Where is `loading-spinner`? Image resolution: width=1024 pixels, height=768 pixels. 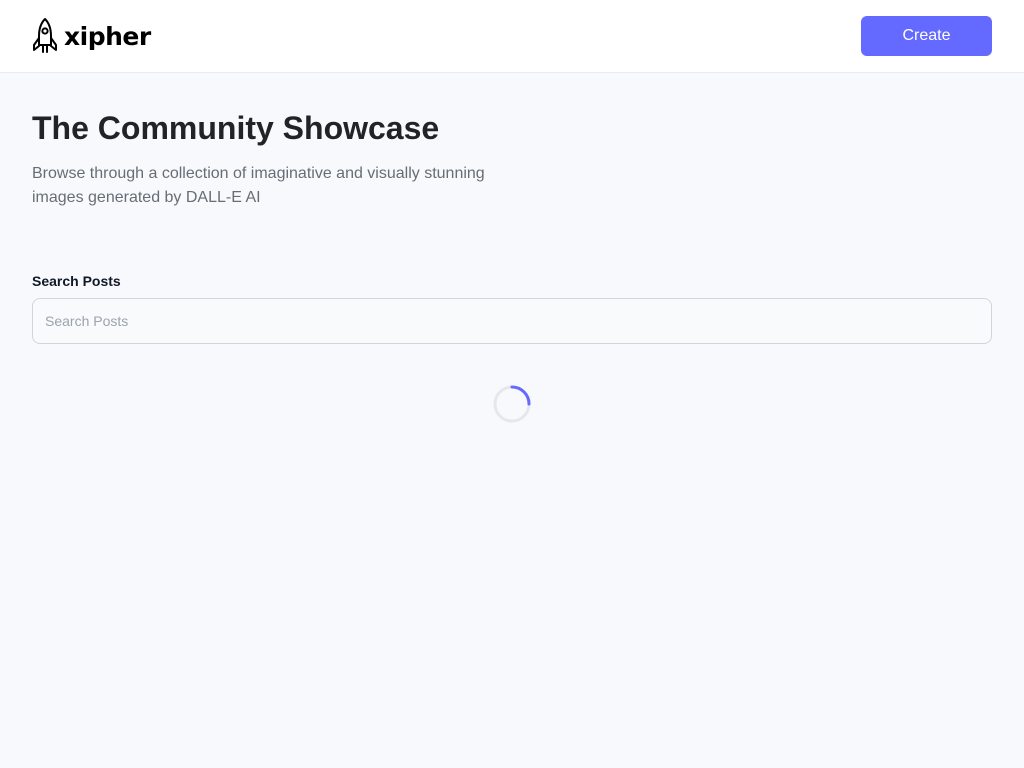 loading-spinner is located at coordinates (512, 404).